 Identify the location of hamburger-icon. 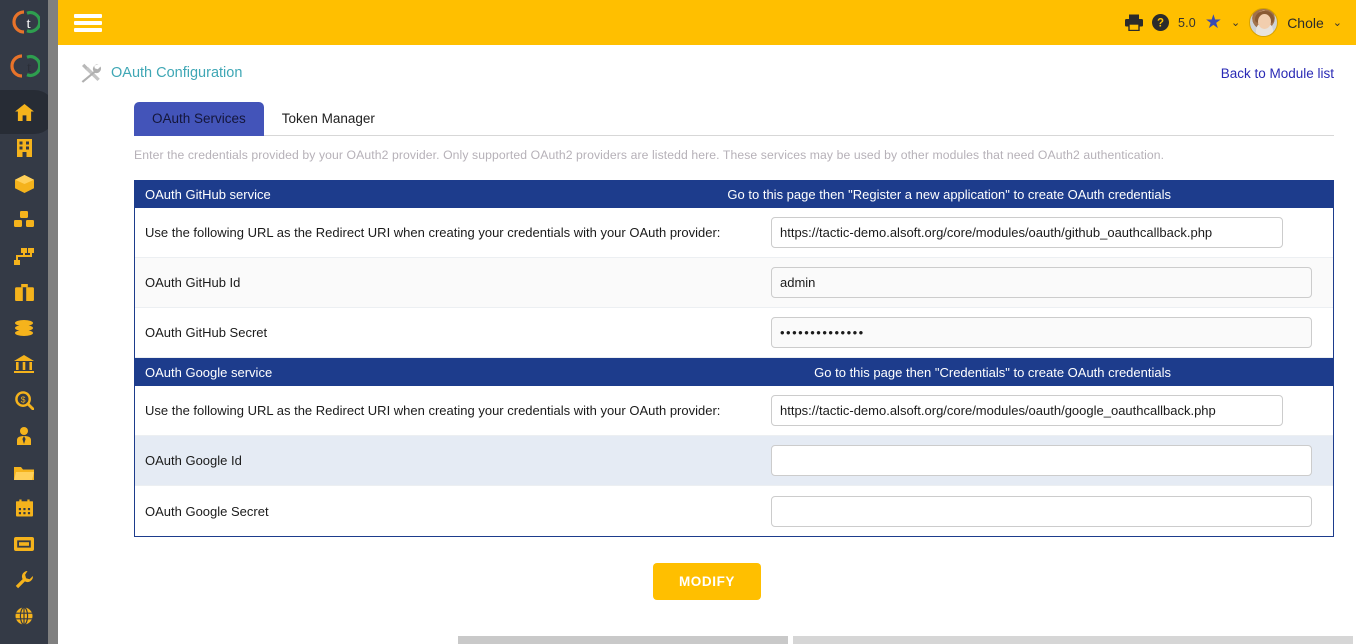
(88, 23).